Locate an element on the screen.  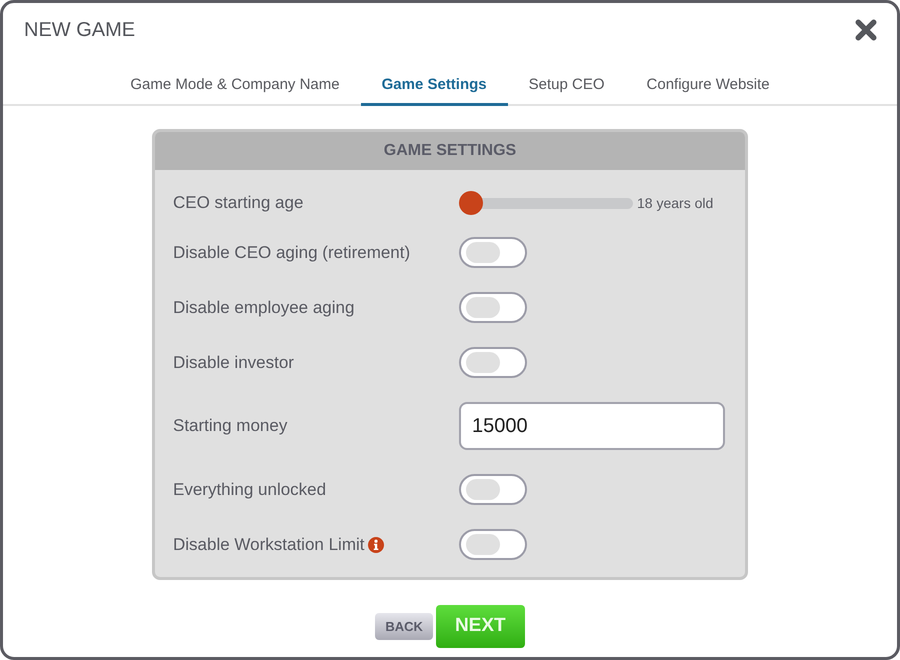
tab: Setup CEO is located at coordinates (567, 89).